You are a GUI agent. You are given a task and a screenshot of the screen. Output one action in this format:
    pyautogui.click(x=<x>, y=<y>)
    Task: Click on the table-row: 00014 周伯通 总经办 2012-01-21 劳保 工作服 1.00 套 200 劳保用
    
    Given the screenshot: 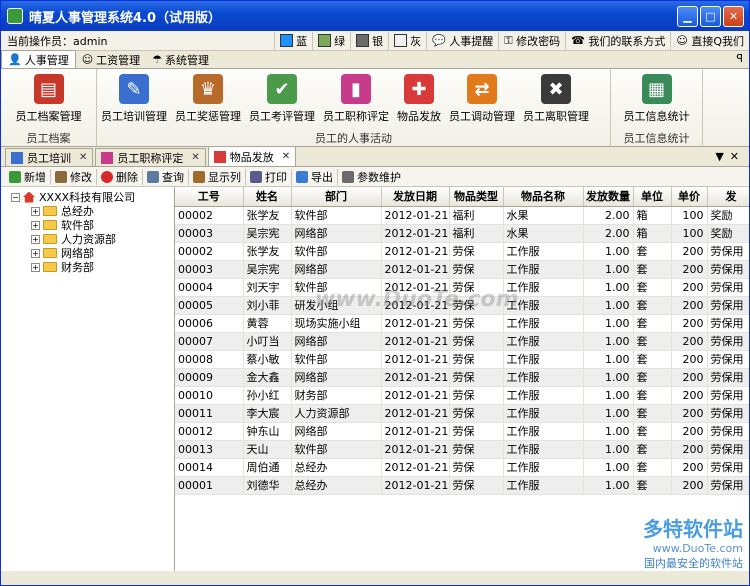 What is the action you would take?
    pyautogui.click(x=462, y=467)
    